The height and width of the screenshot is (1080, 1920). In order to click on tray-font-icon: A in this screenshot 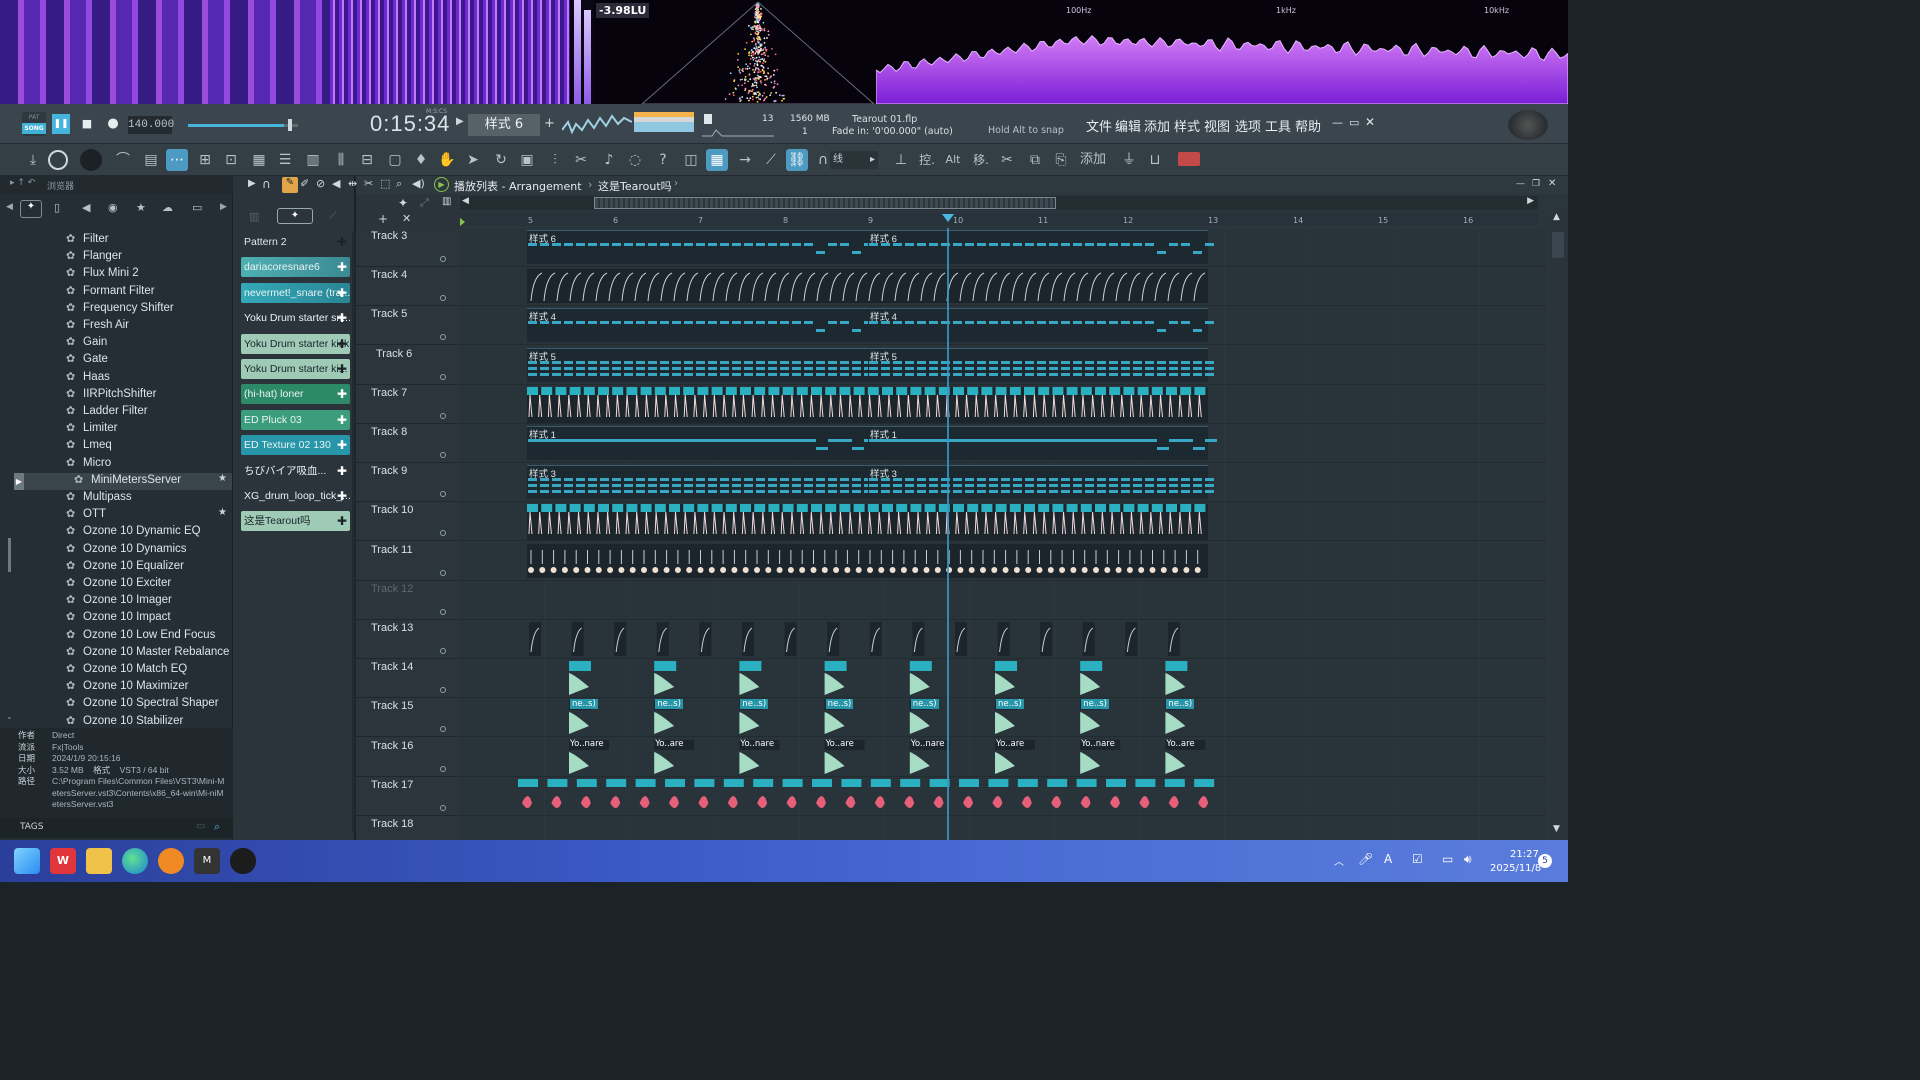, I will do `click(1388, 859)`.